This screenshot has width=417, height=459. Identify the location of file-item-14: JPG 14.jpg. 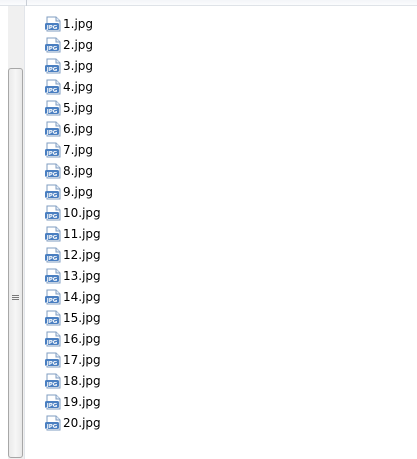
(72, 296).